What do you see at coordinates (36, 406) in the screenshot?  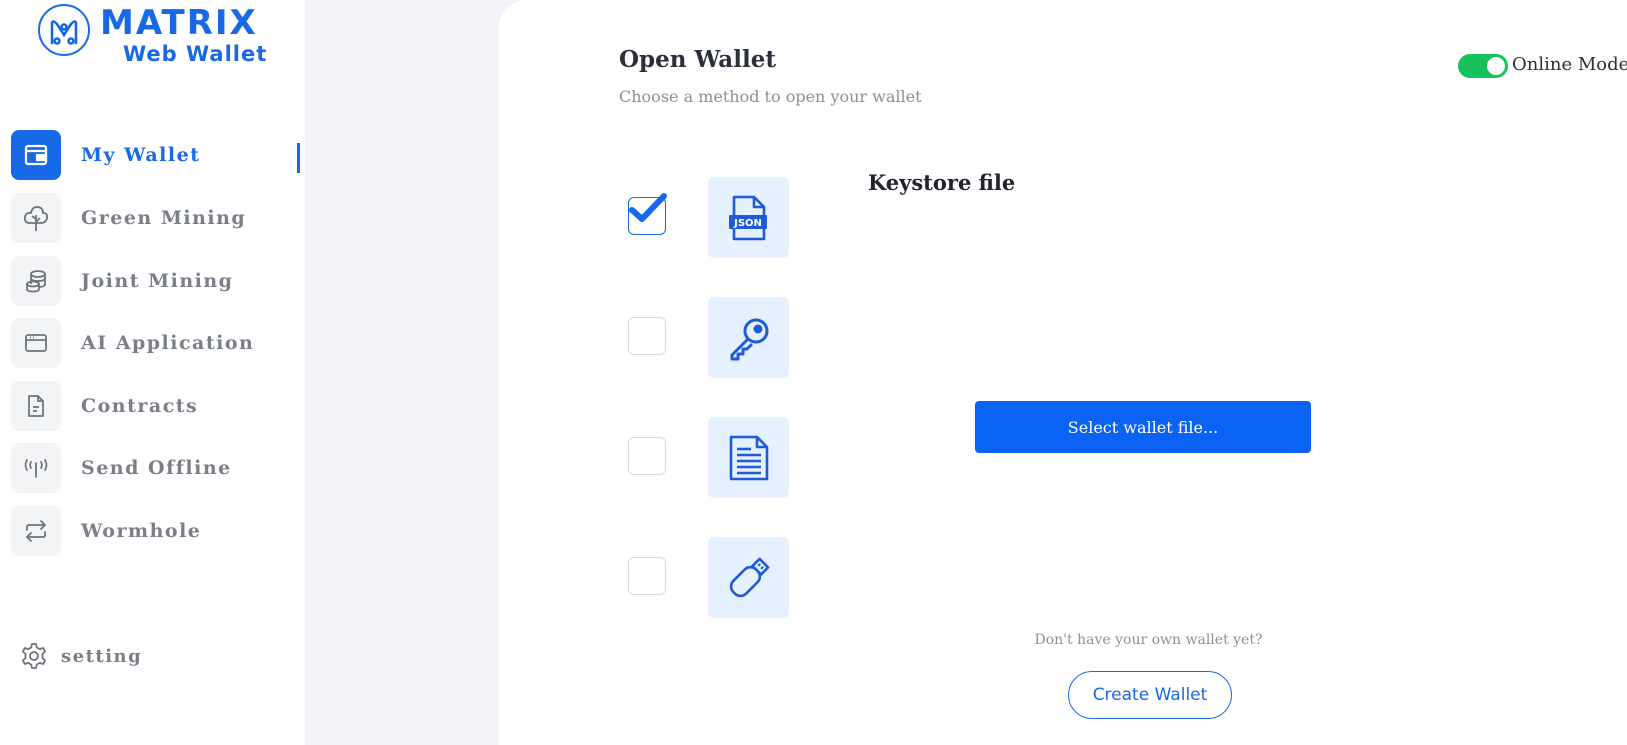 I see `document-icon` at bounding box center [36, 406].